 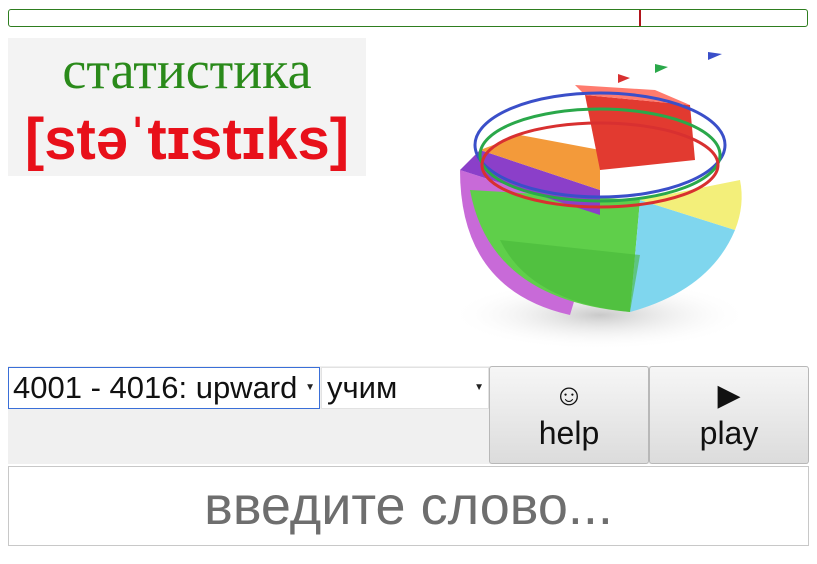 What do you see at coordinates (405, 388) in the screenshot?
I see `mode-select: учим ▼` at bounding box center [405, 388].